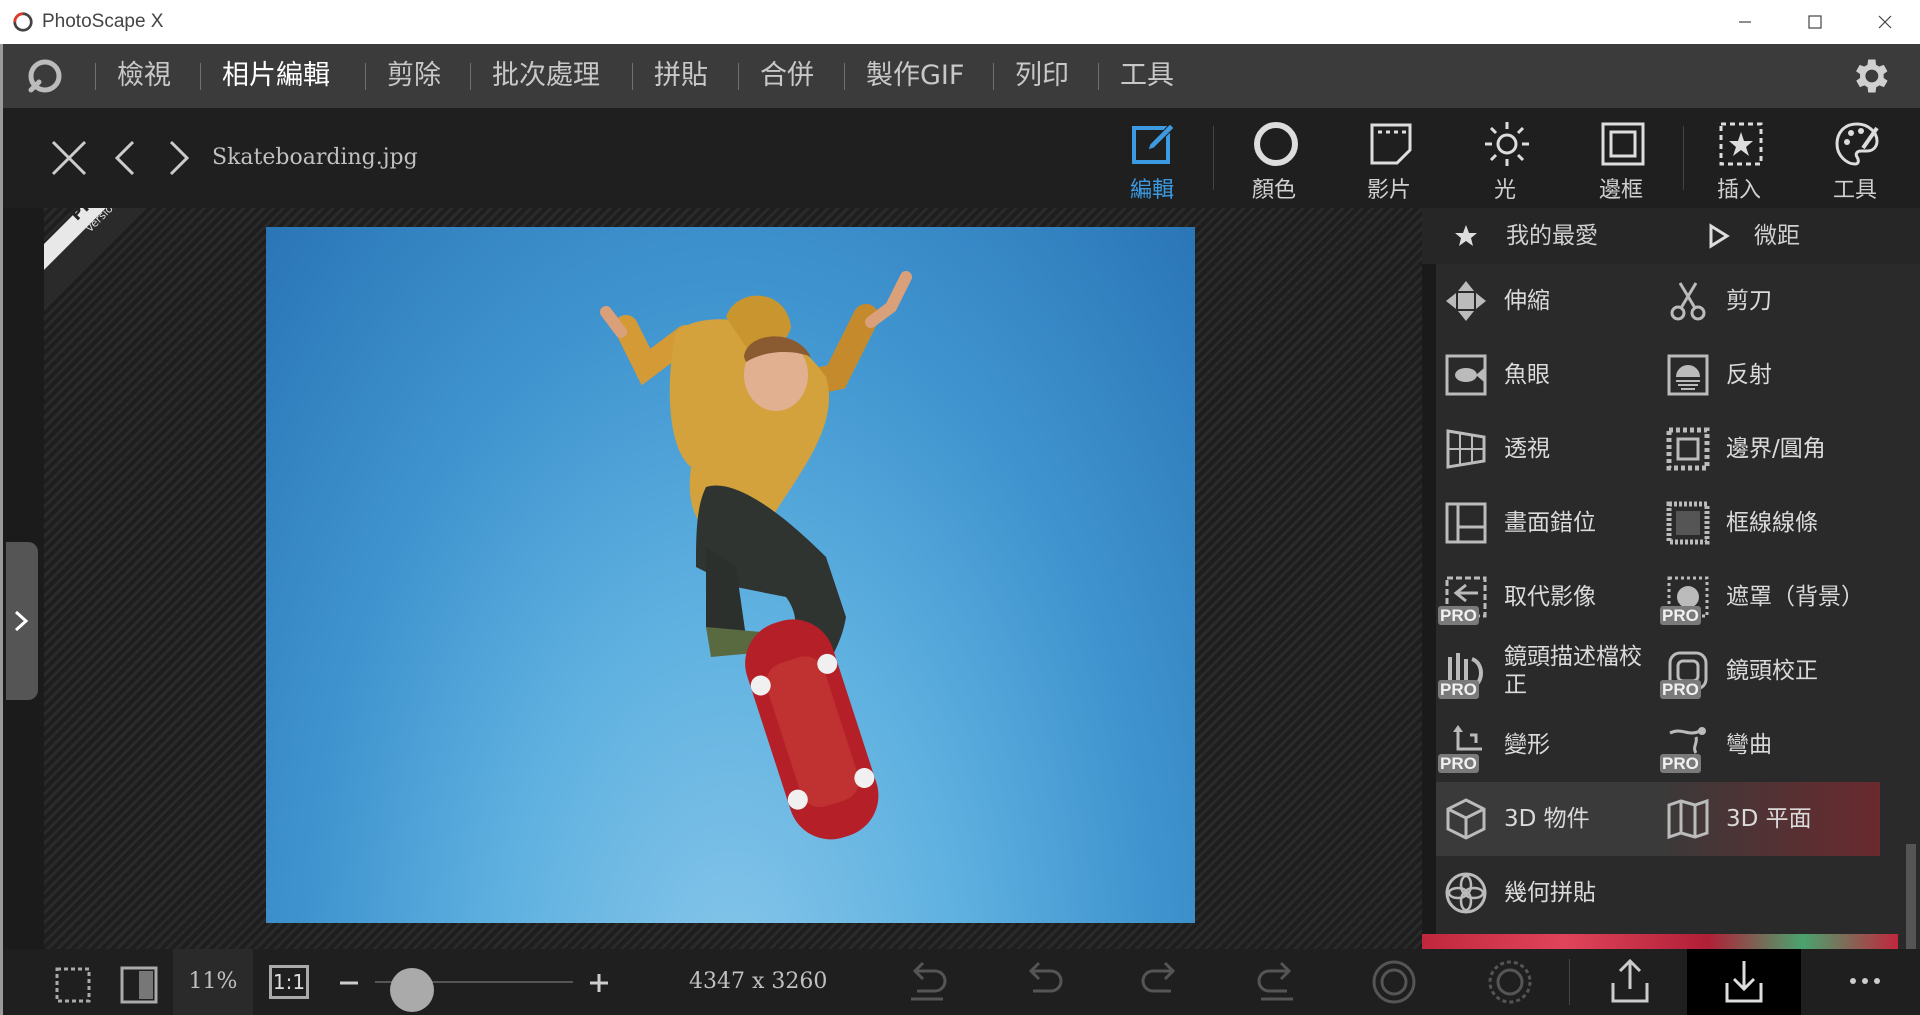 The height and width of the screenshot is (1015, 1920). Describe the element at coordinates (127, 158) in the screenshot. I see `previous-photo-icon` at that location.